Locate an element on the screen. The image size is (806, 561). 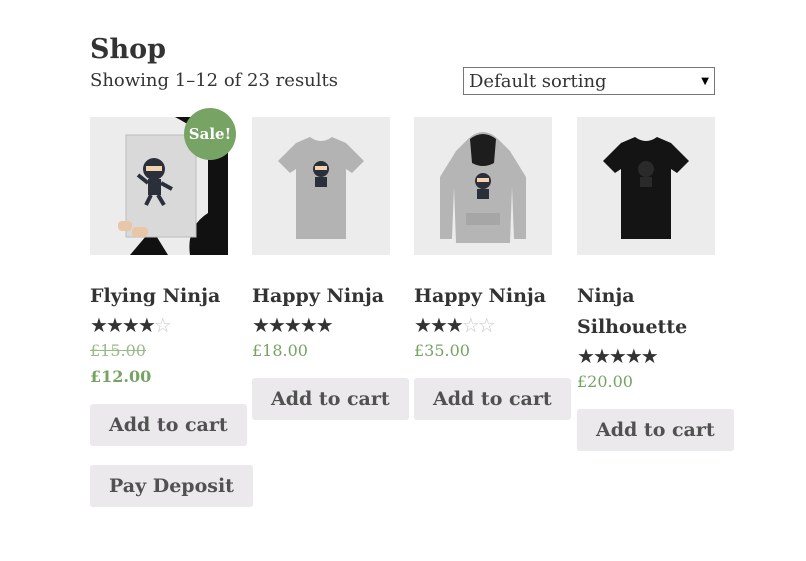
price-block: £20.00 is located at coordinates (652, 382).